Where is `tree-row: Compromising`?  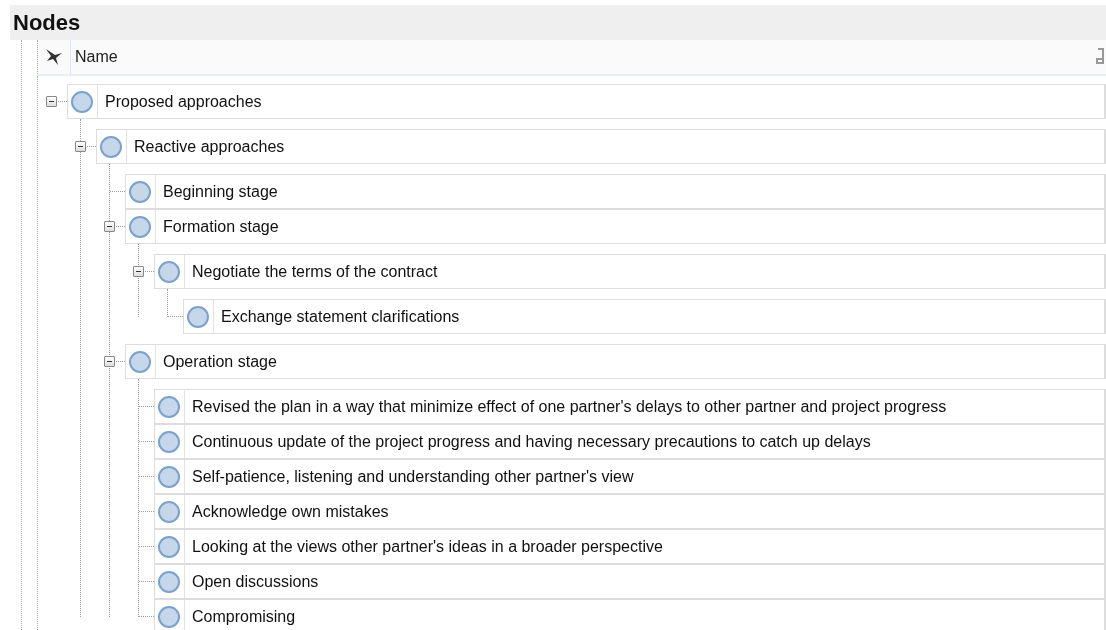
tree-row: Compromising is located at coordinates (630, 614).